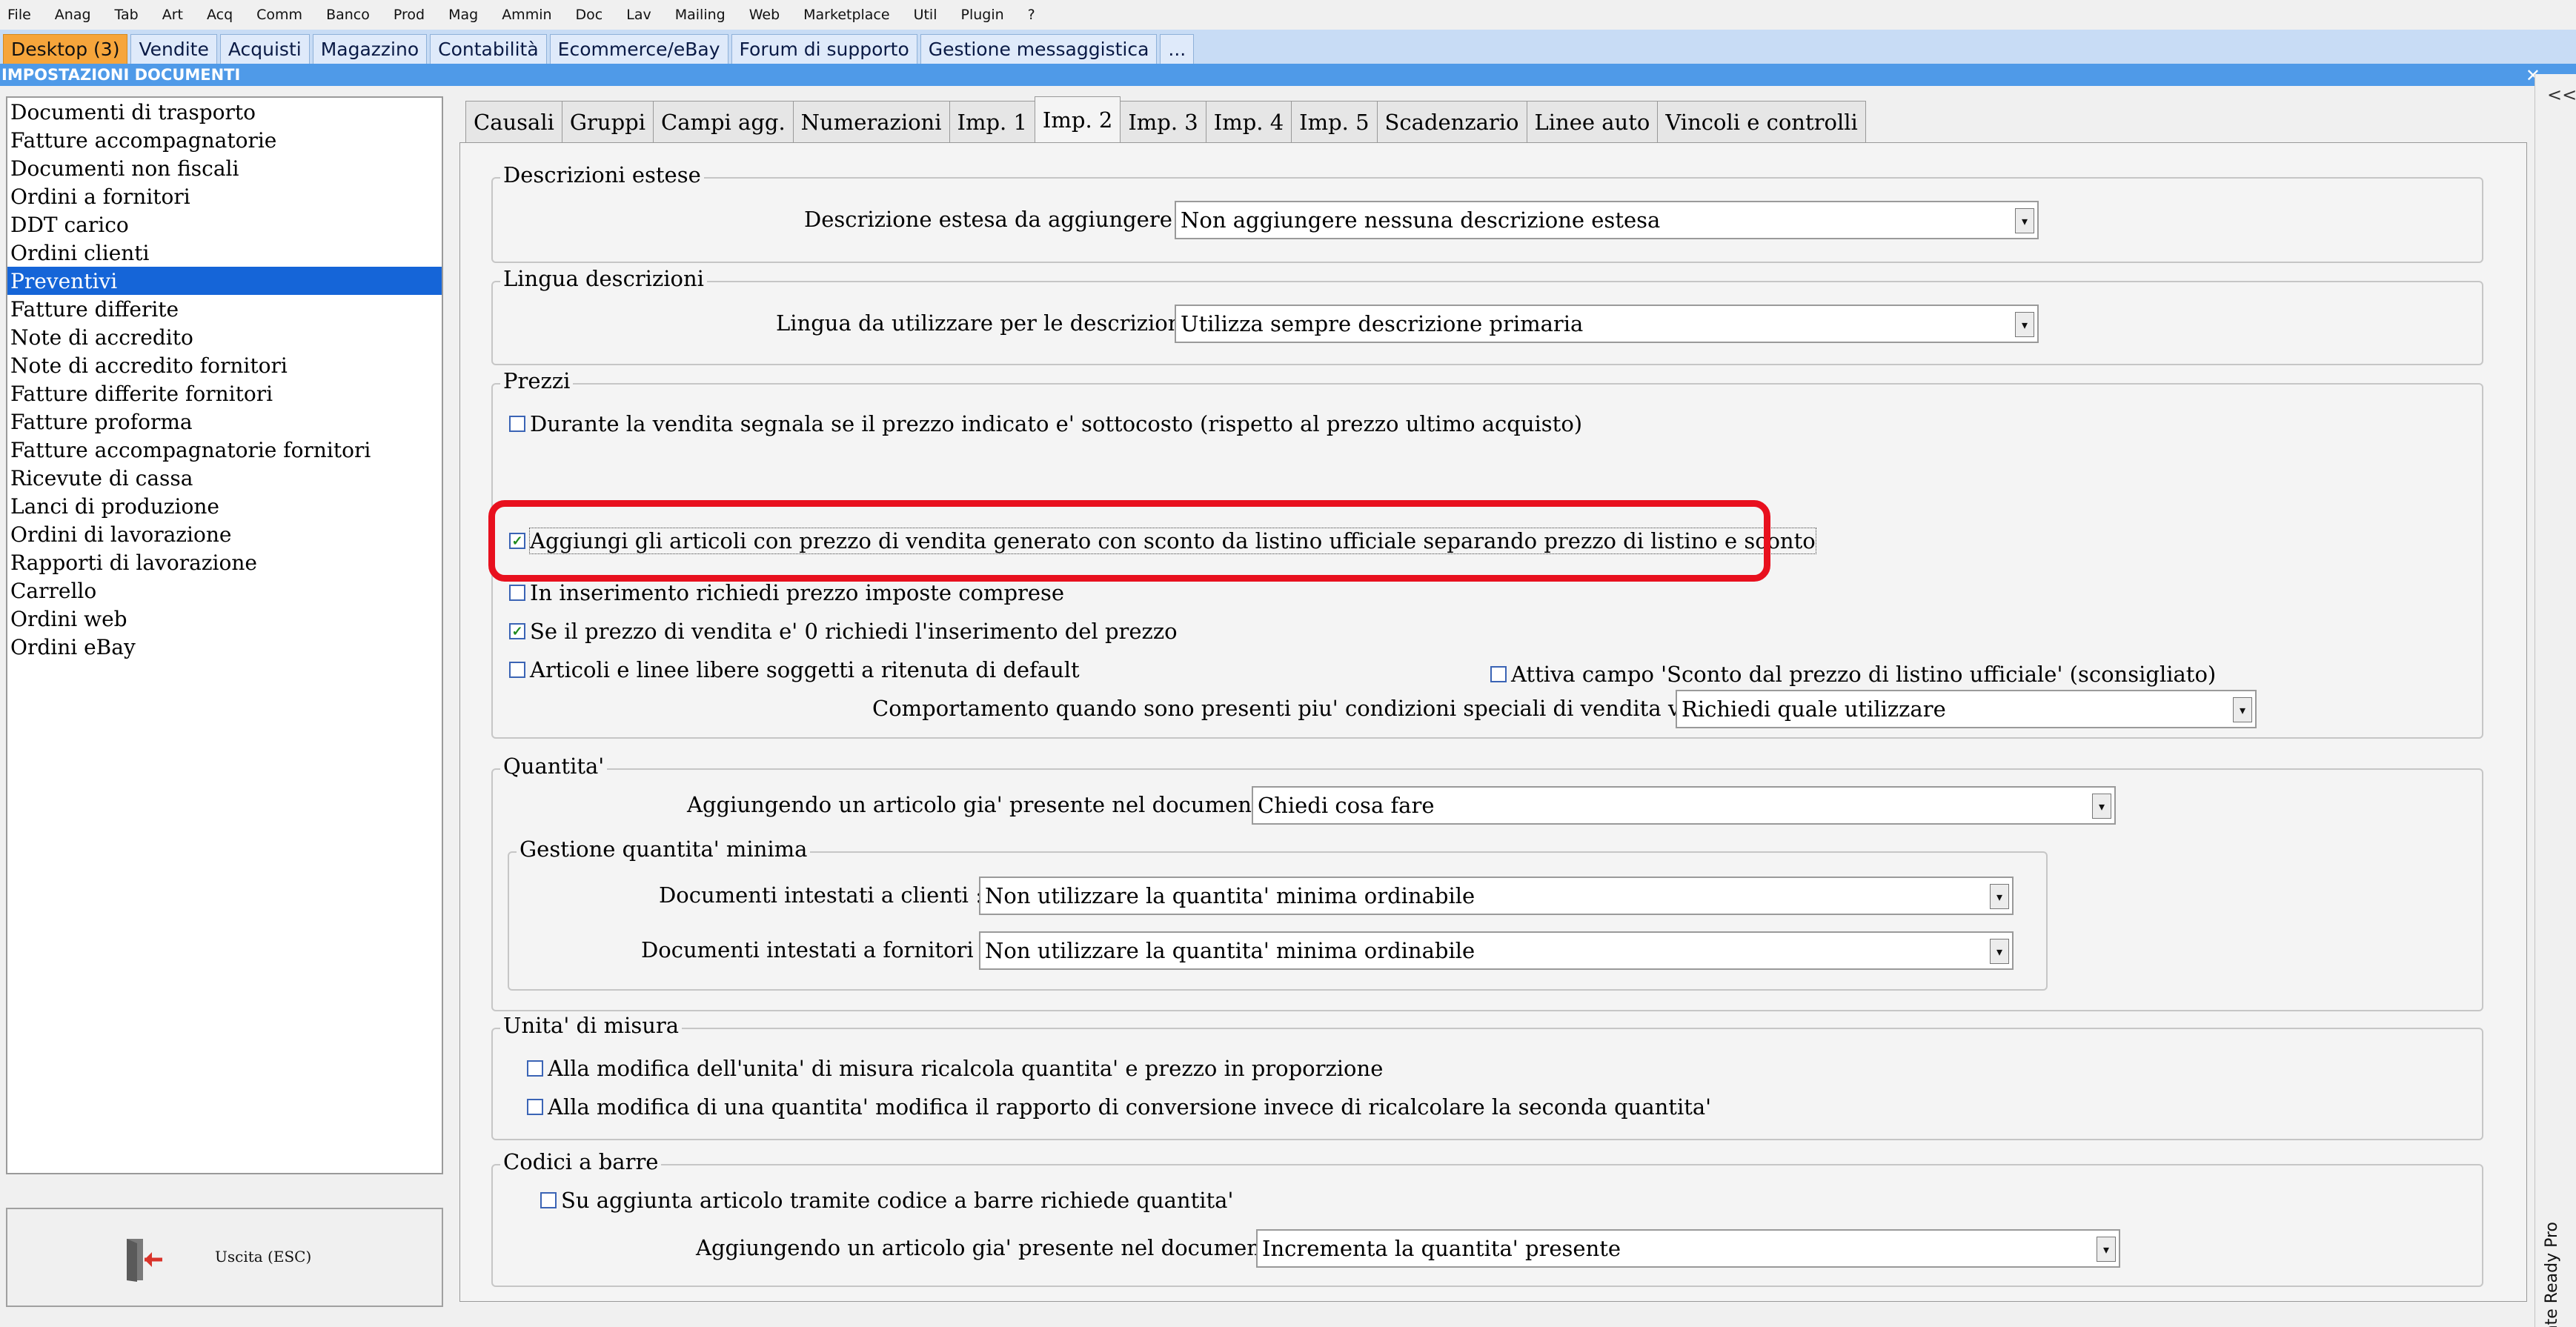  I want to click on check-icon: ✓, so click(517, 631).